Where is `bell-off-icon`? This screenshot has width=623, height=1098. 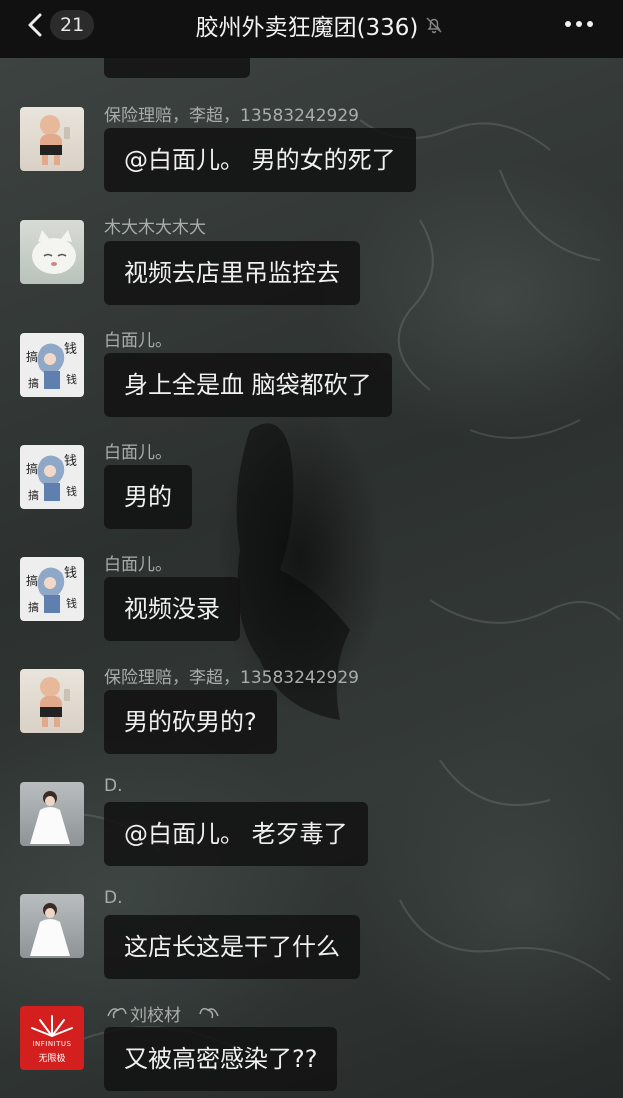 bell-off-icon is located at coordinates (434, 25).